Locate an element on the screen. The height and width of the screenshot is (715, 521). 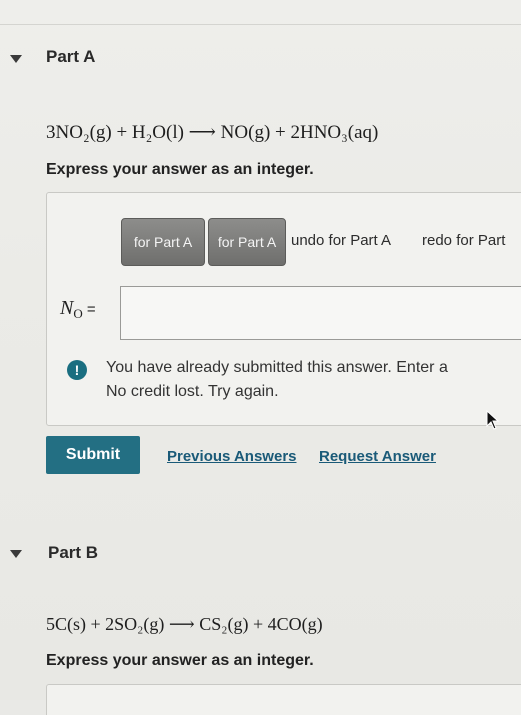
request-answer-link: Request Answer is located at coordinates (377, 456).